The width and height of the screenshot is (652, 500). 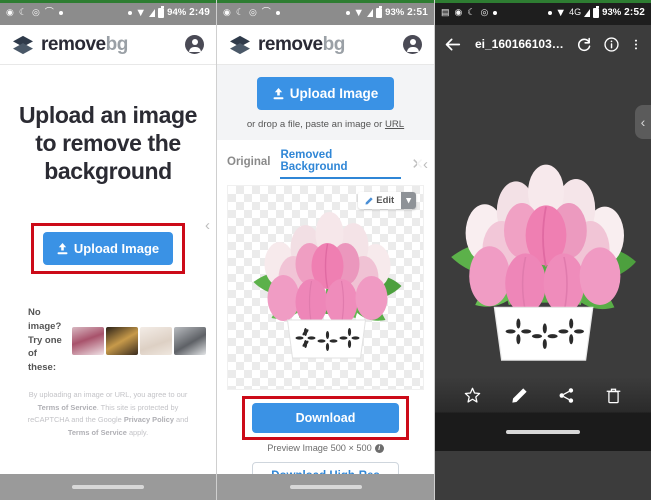 What do you see at coordinates (156, 340) in the screenshot?
I see `sample-thumb-product` at bounding box center [156, 340].